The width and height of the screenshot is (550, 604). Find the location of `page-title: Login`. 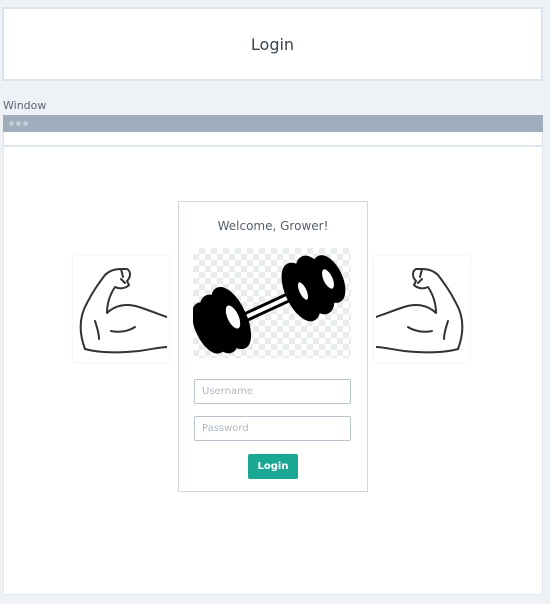

page-title: Login is located at coordinates (272, 44).